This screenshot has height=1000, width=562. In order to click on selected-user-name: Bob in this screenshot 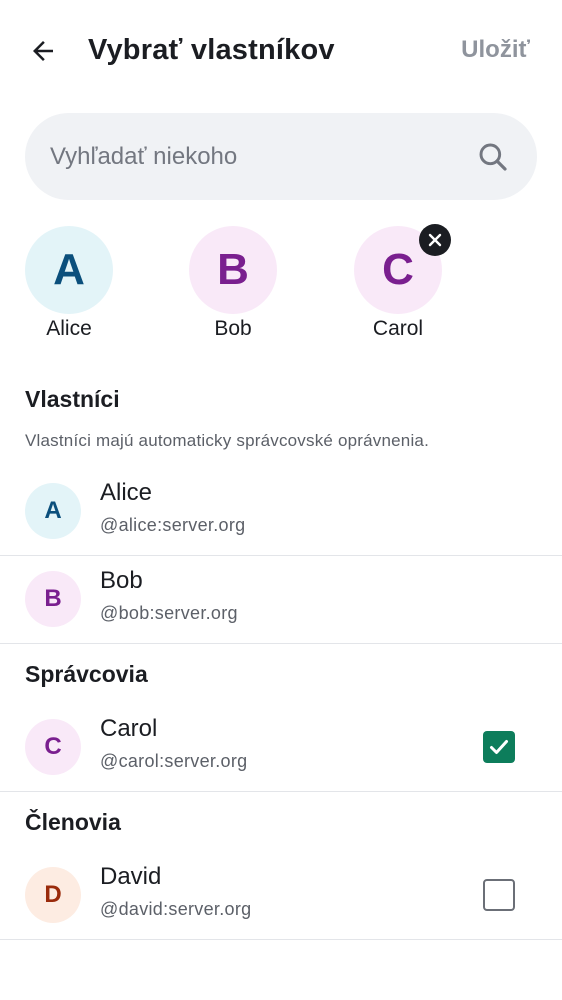, I will do `click(233, 328)`.